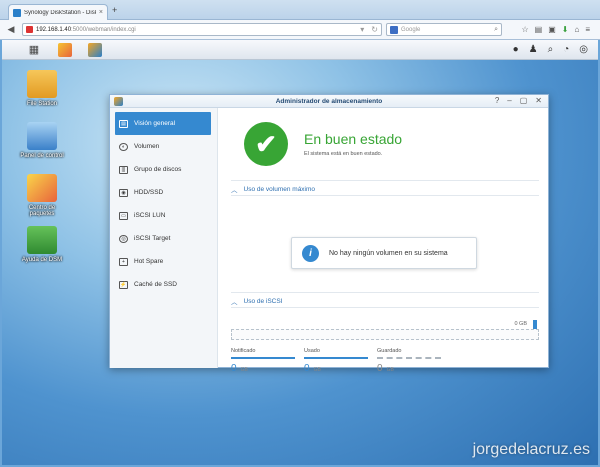 This screenshot has height=467, width=600. I want to click on desktop-icon-file-station: File Station, so click(42, 88).